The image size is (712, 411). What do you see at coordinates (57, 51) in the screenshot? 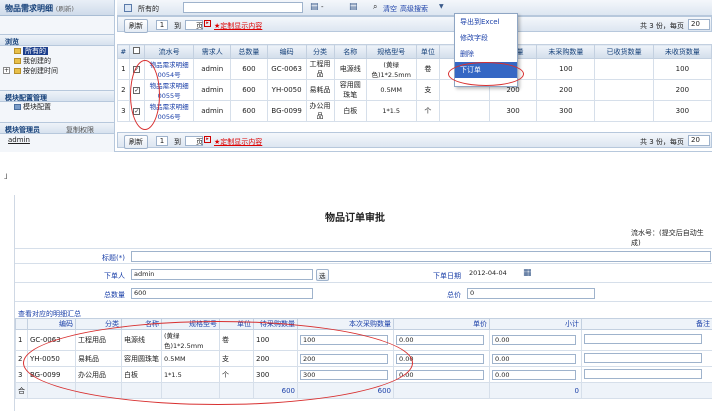
I see `sidebar-item-all: 所有的` at bounding box center [57, 51].